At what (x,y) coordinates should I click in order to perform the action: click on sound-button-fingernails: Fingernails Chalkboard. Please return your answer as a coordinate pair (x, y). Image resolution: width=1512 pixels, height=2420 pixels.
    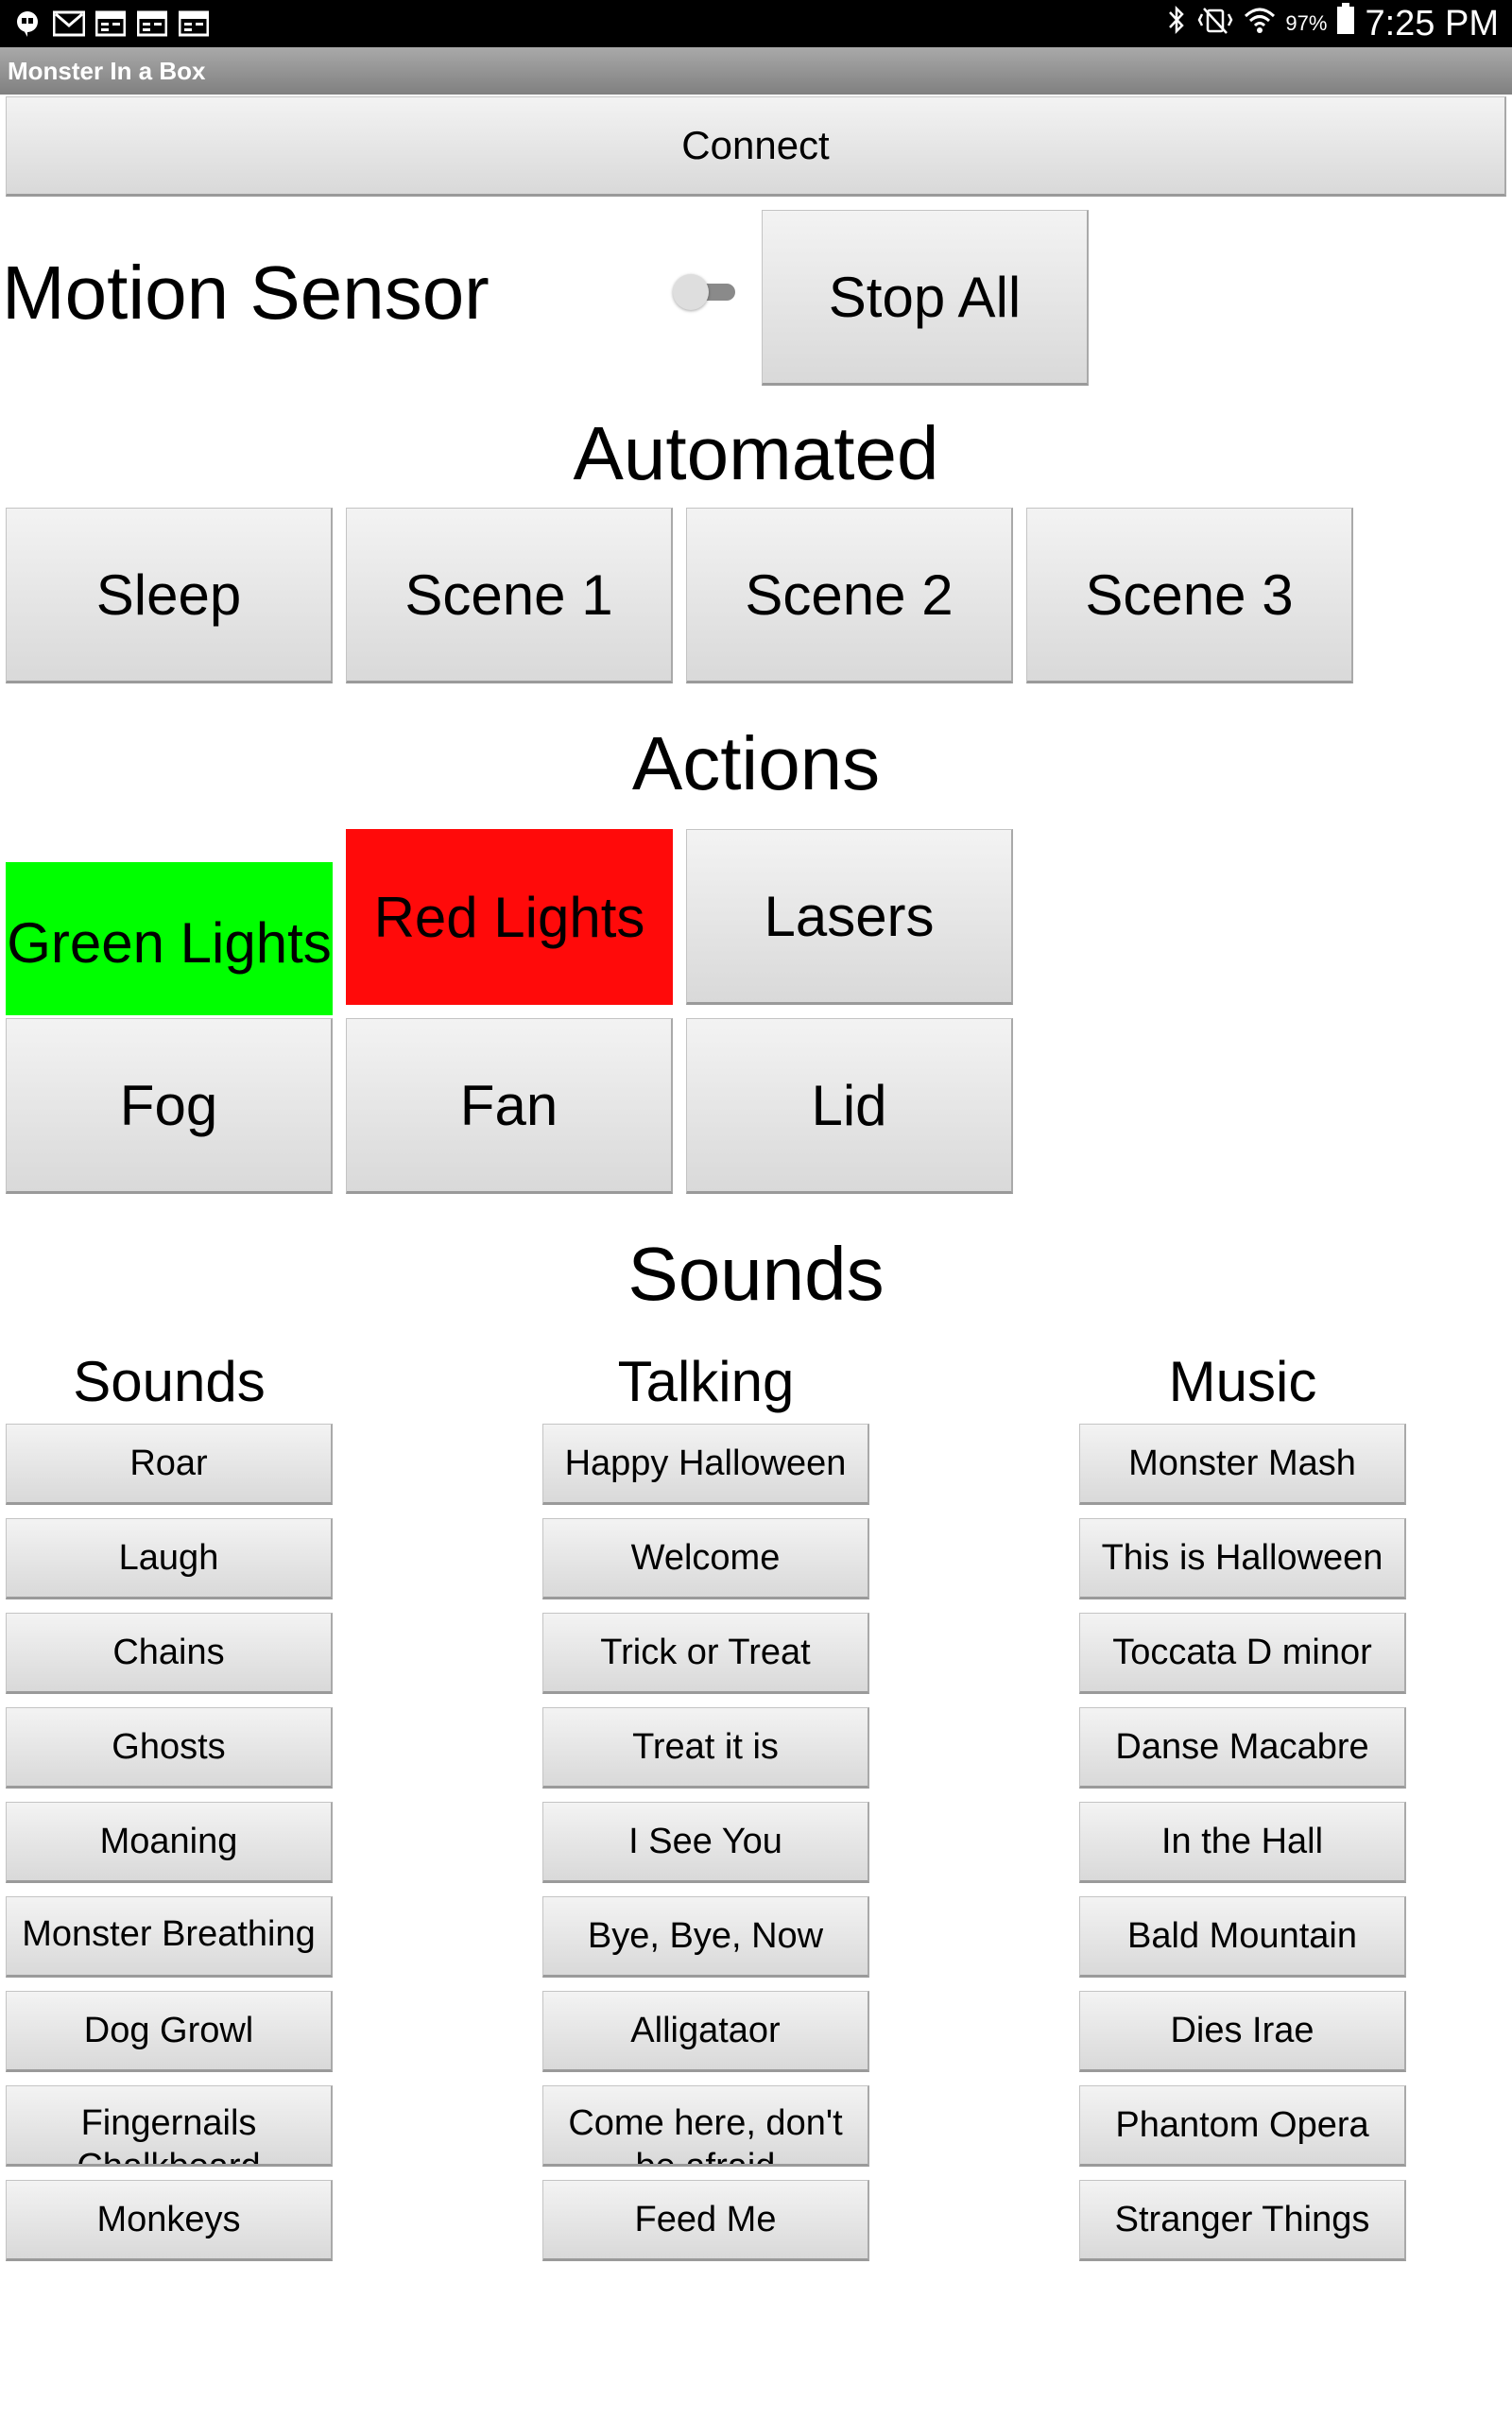
    Looking at the image, I should click on (169, 2126).